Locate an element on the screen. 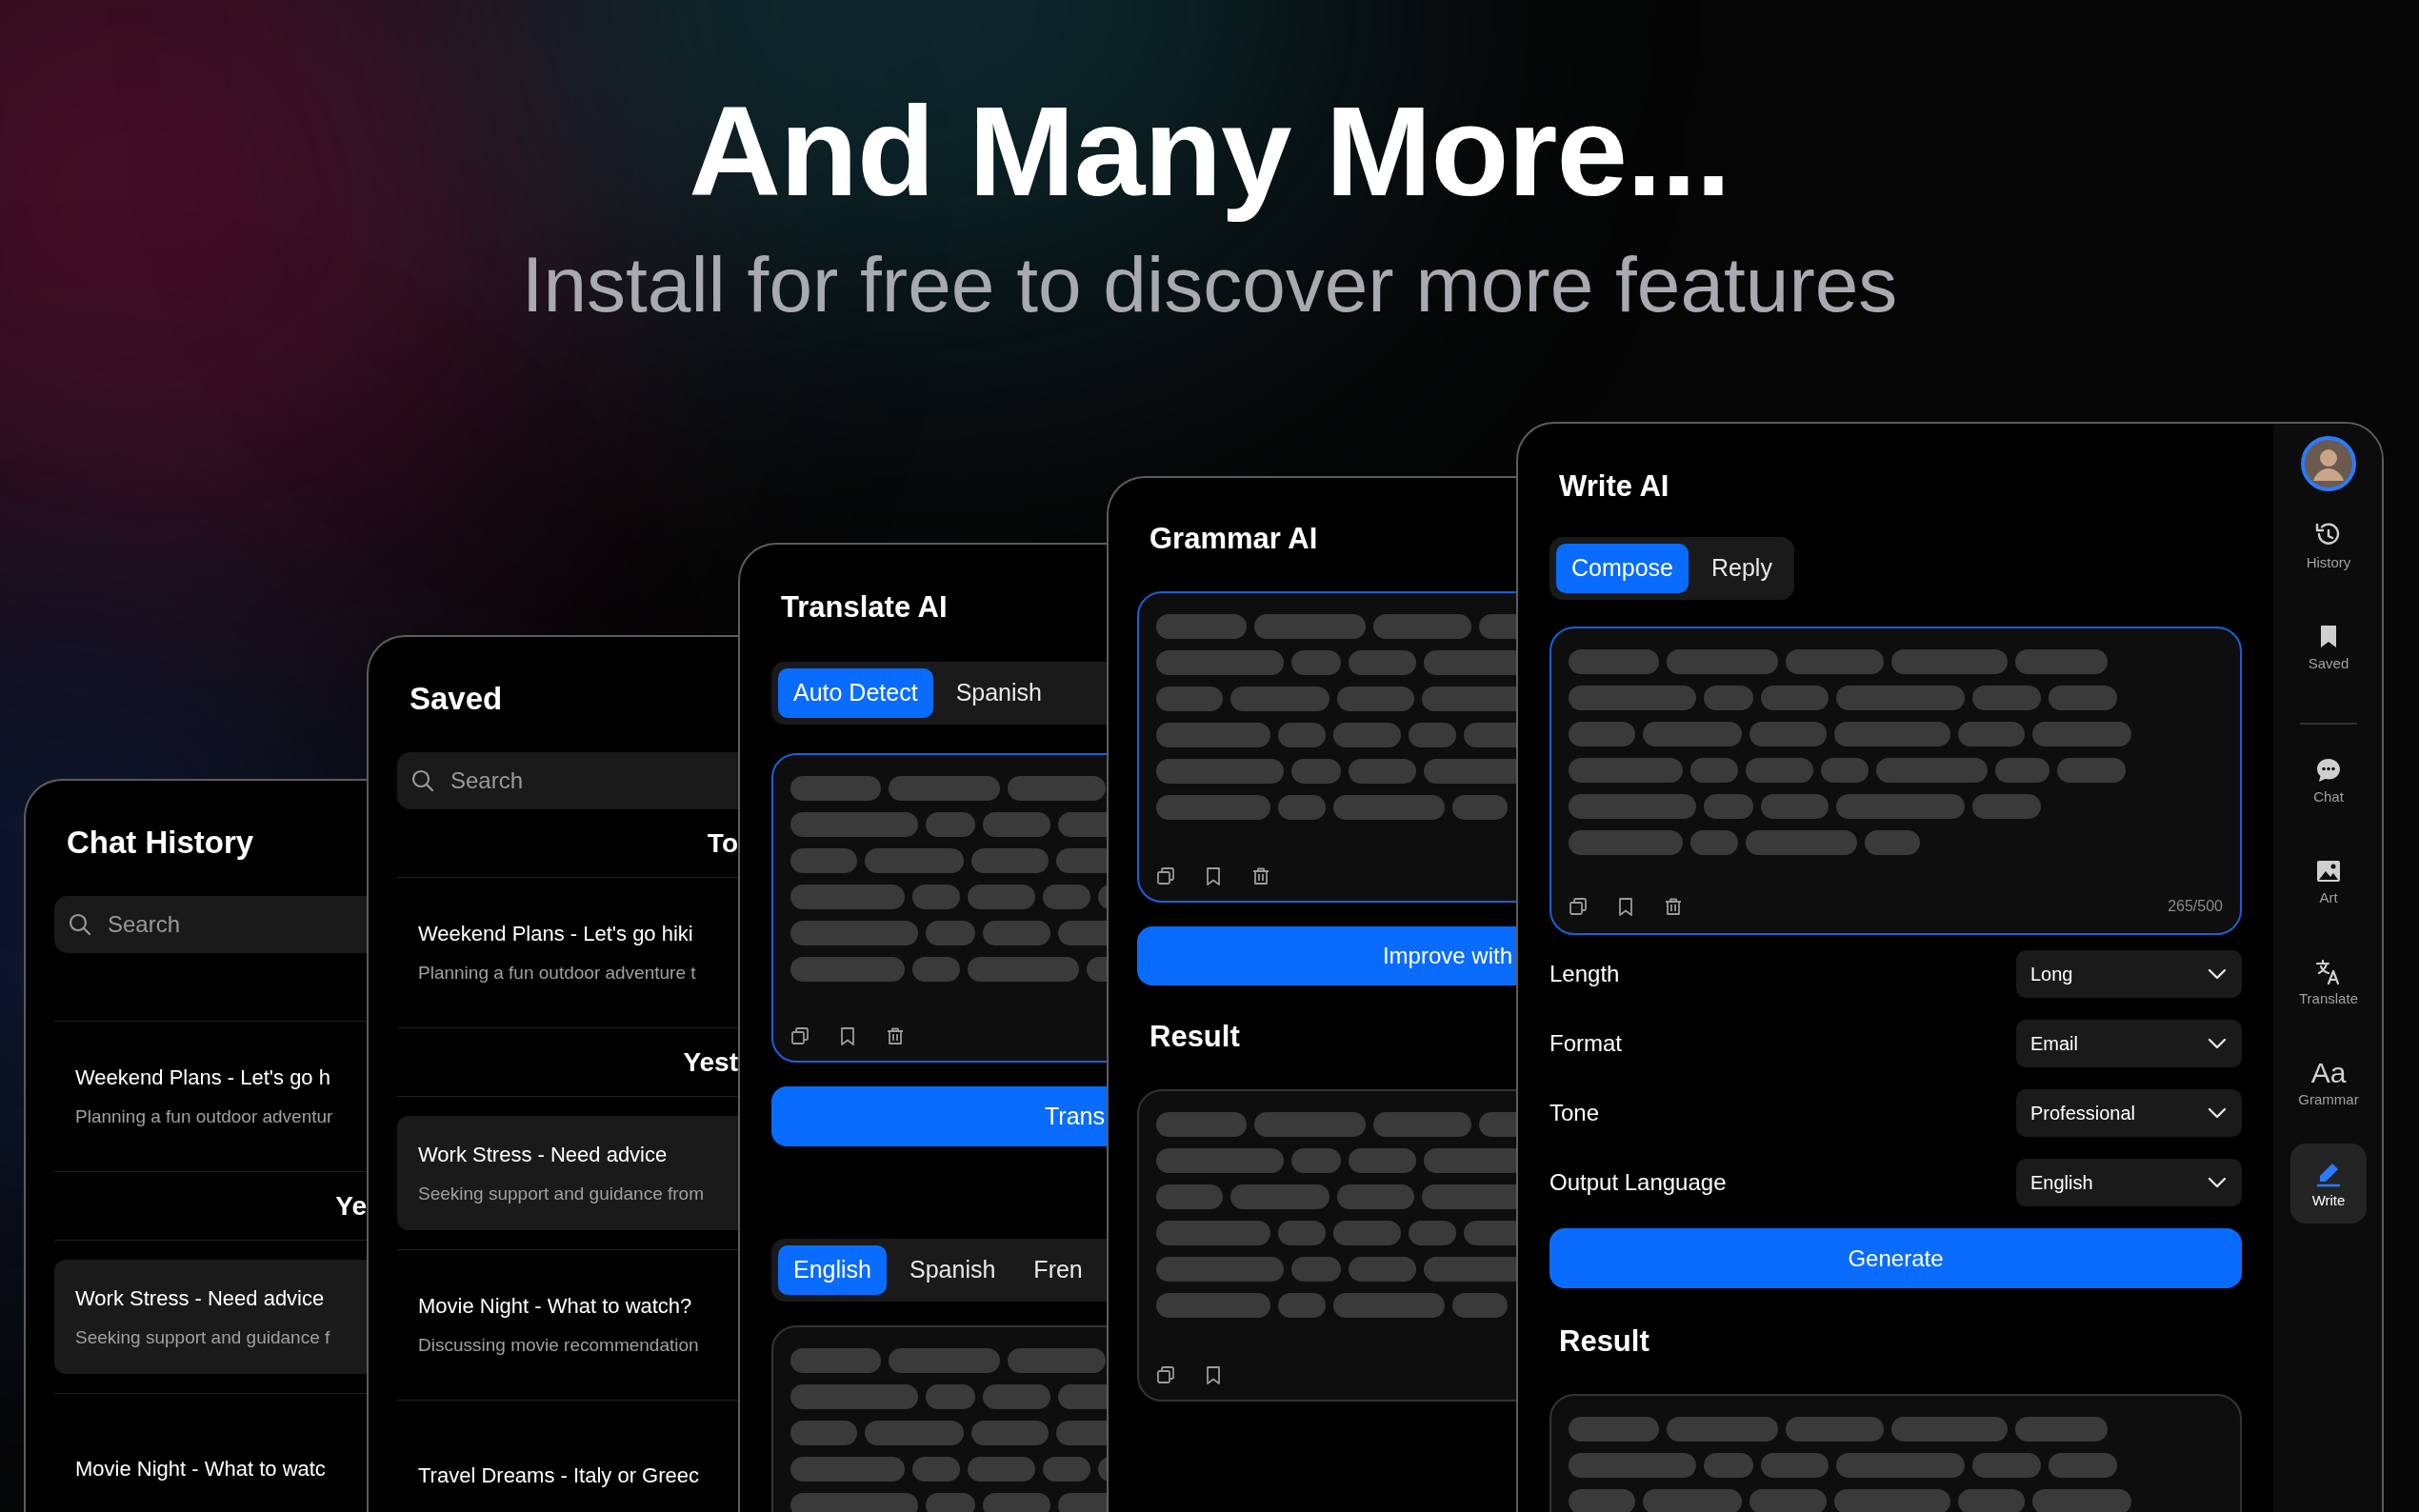 This screenshot has height=1512, width=2419. sidebar-nav-item: Art is located at coordinates (2328, 881).